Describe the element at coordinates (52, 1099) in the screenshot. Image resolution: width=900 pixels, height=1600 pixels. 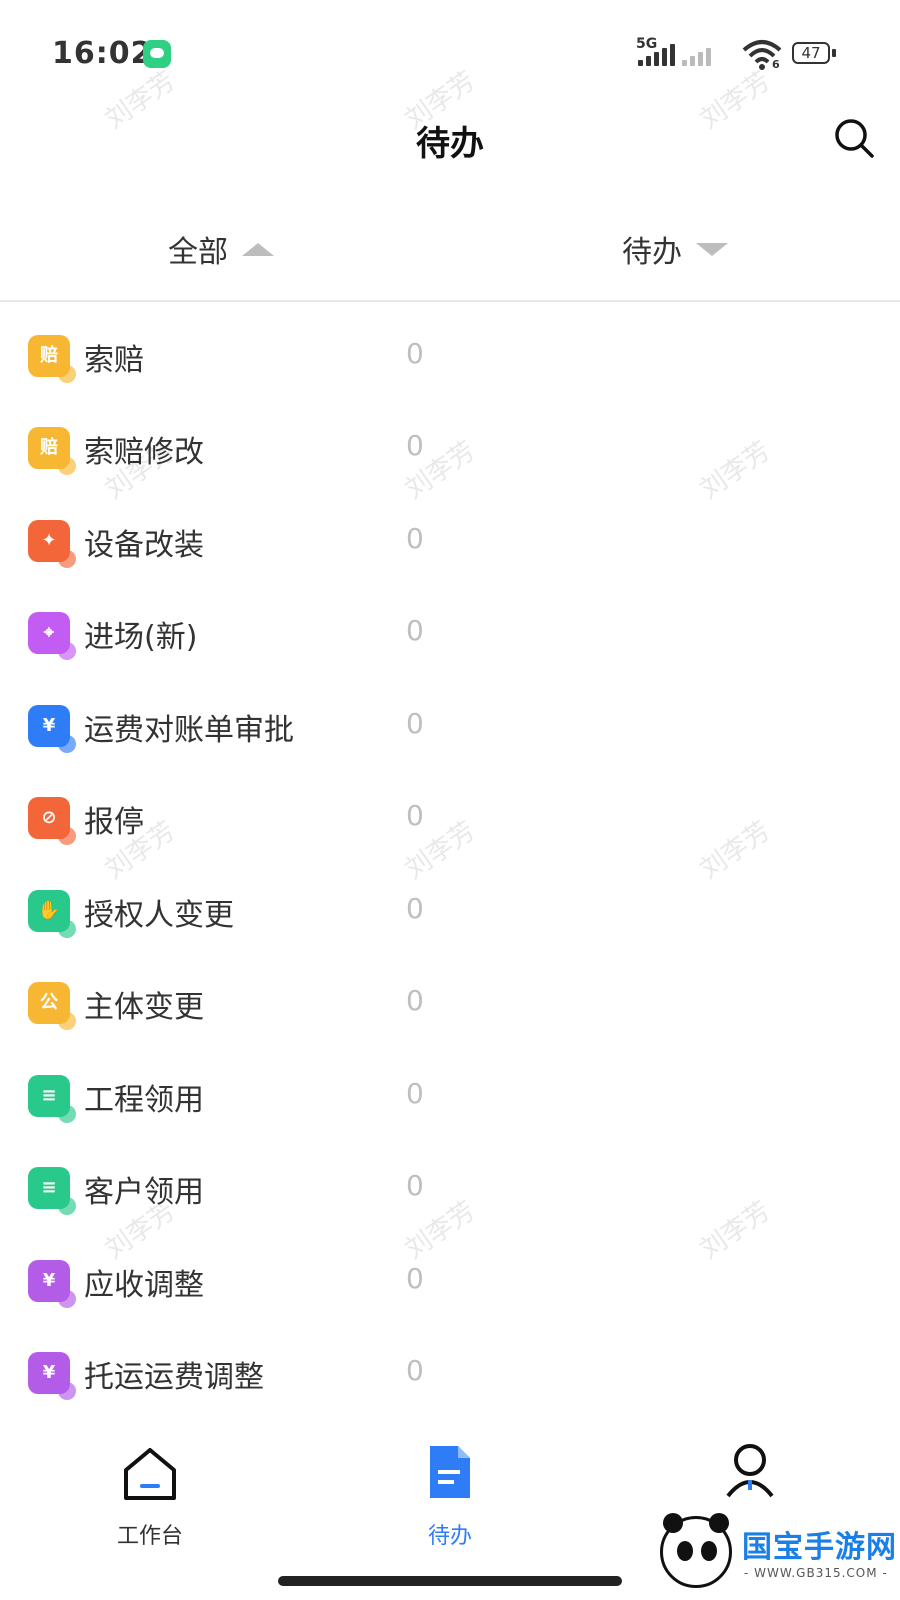
I see `project-requisition-icon: ≡` at that location.